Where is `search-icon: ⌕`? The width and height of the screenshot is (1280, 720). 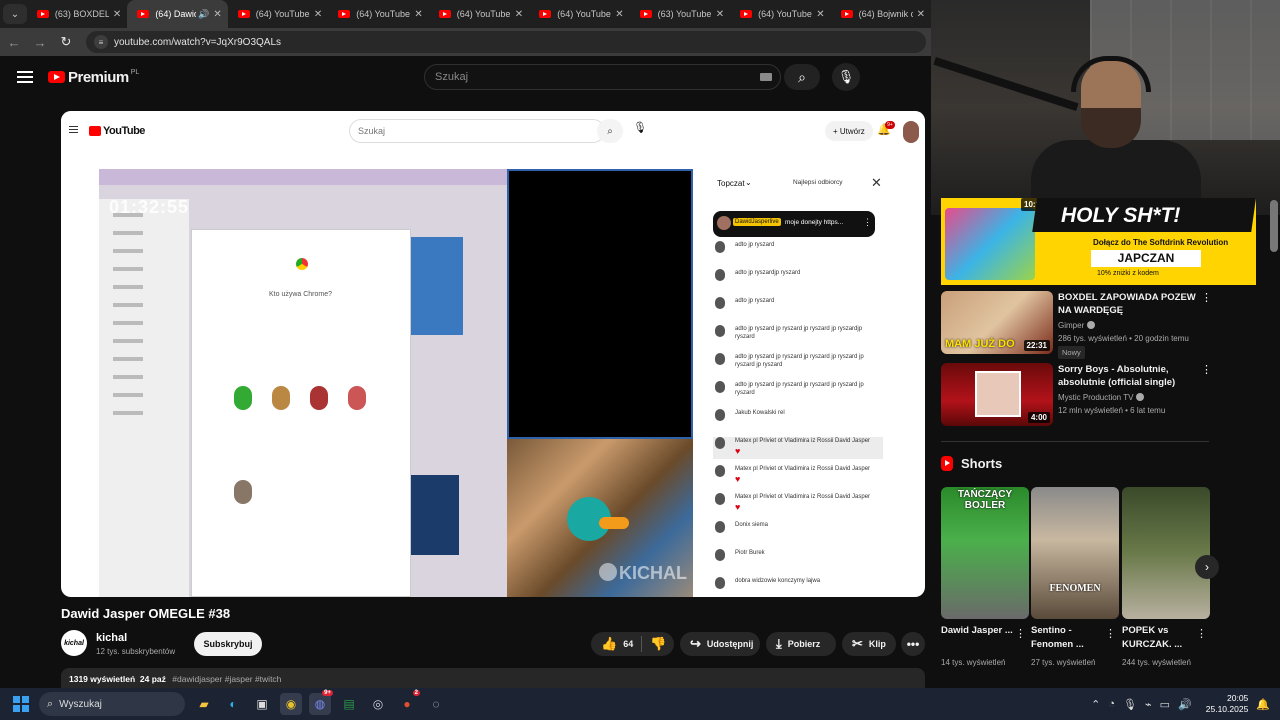
search-icon: ⌕ is located at coordinates (50, 703).